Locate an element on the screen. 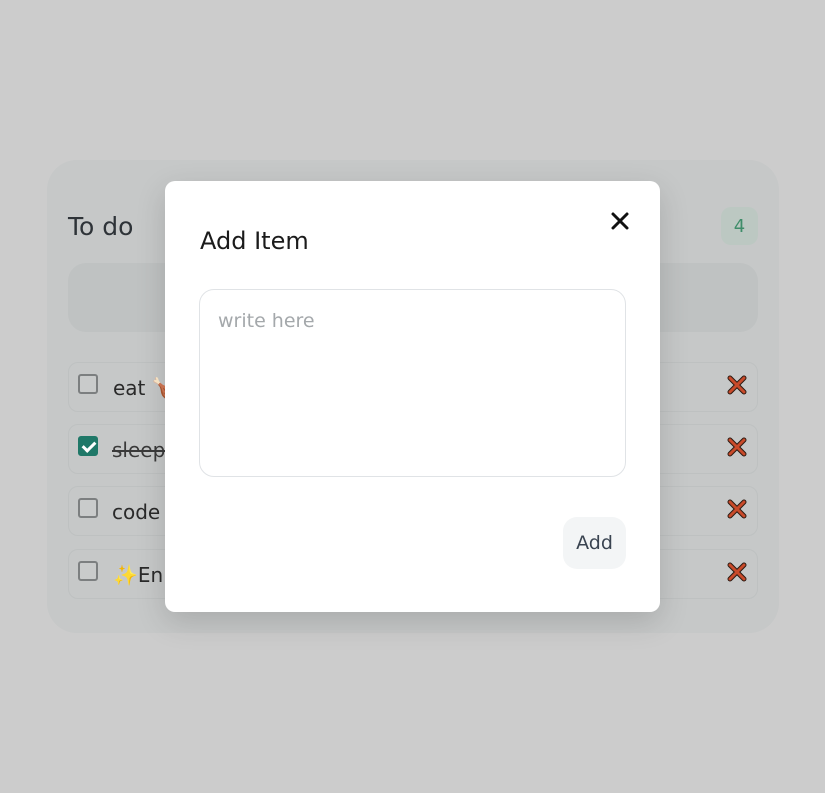 The width and height of the screenshot is (825, 793). todo-item-label: sleep is located at coordinates (139, 450).